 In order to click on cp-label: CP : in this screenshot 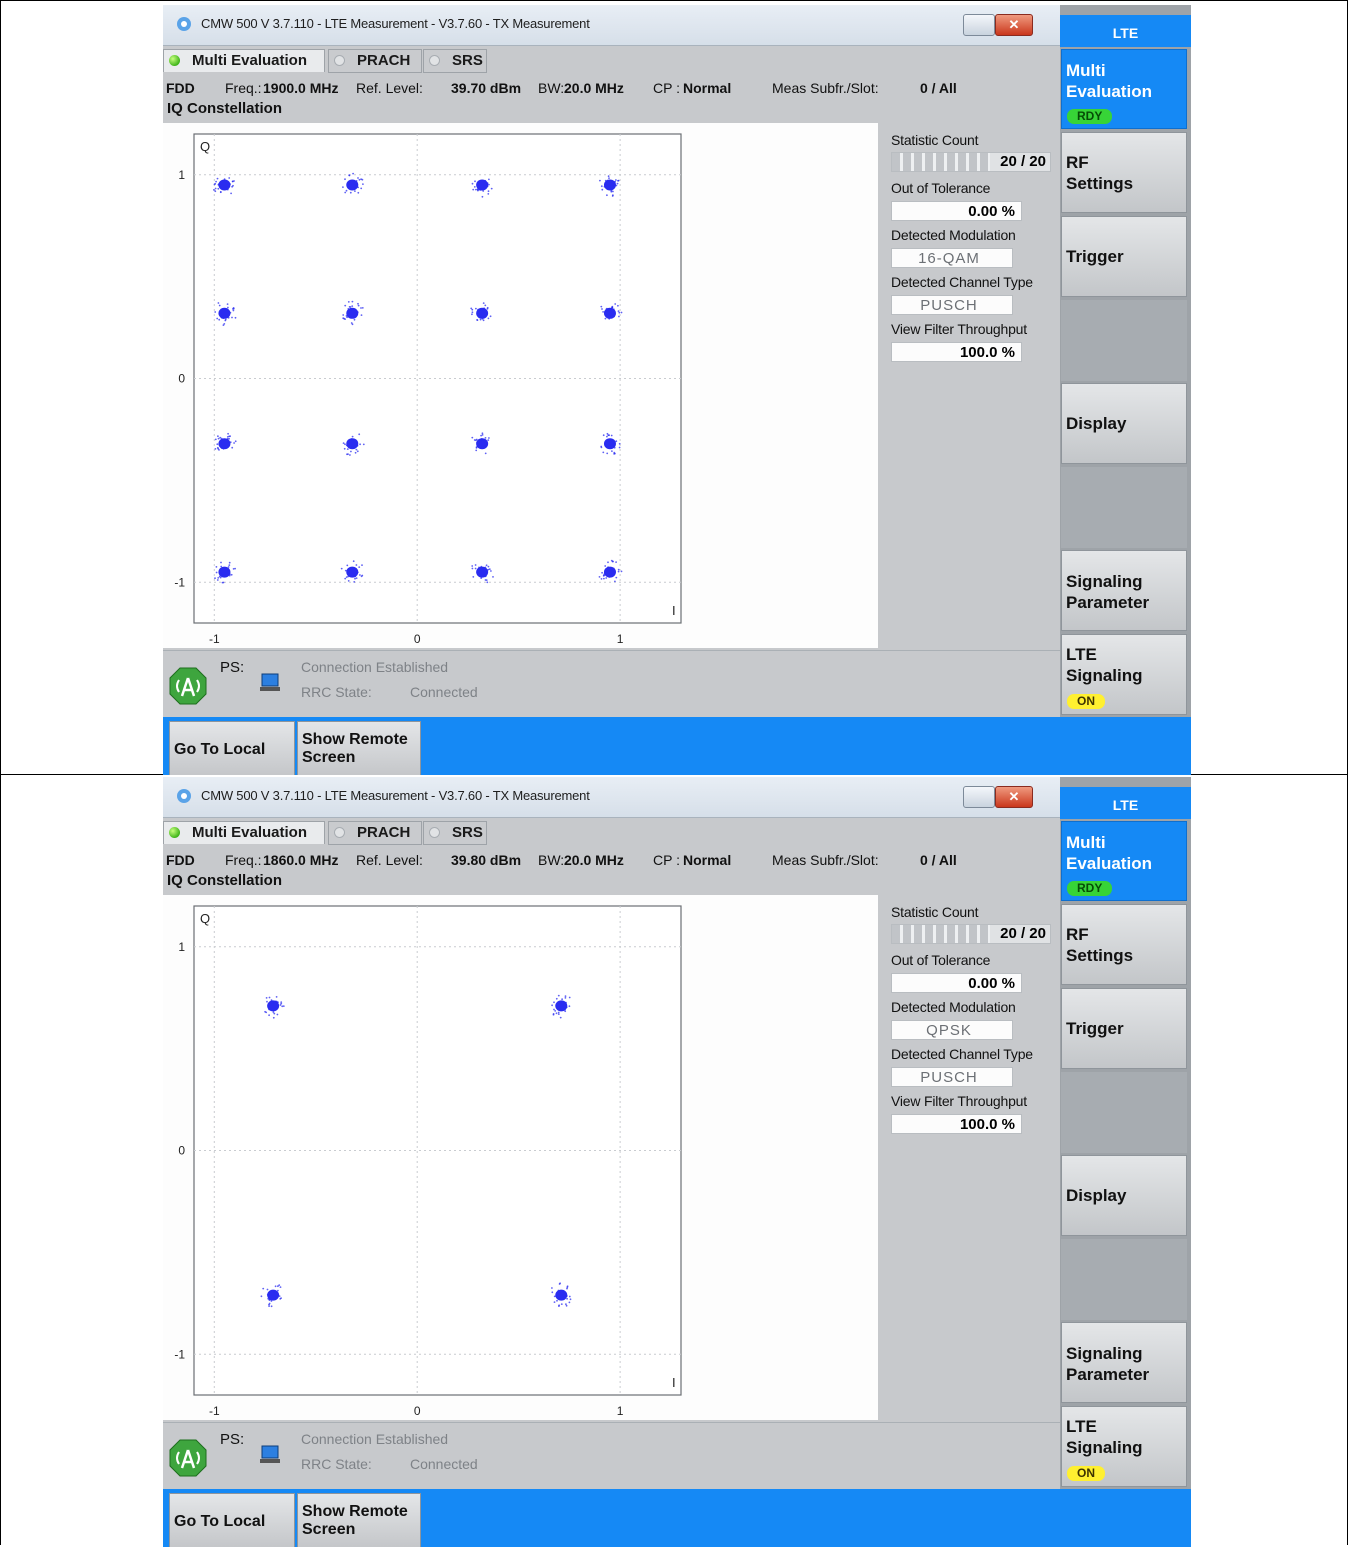, I will do `click(666, 88)`.